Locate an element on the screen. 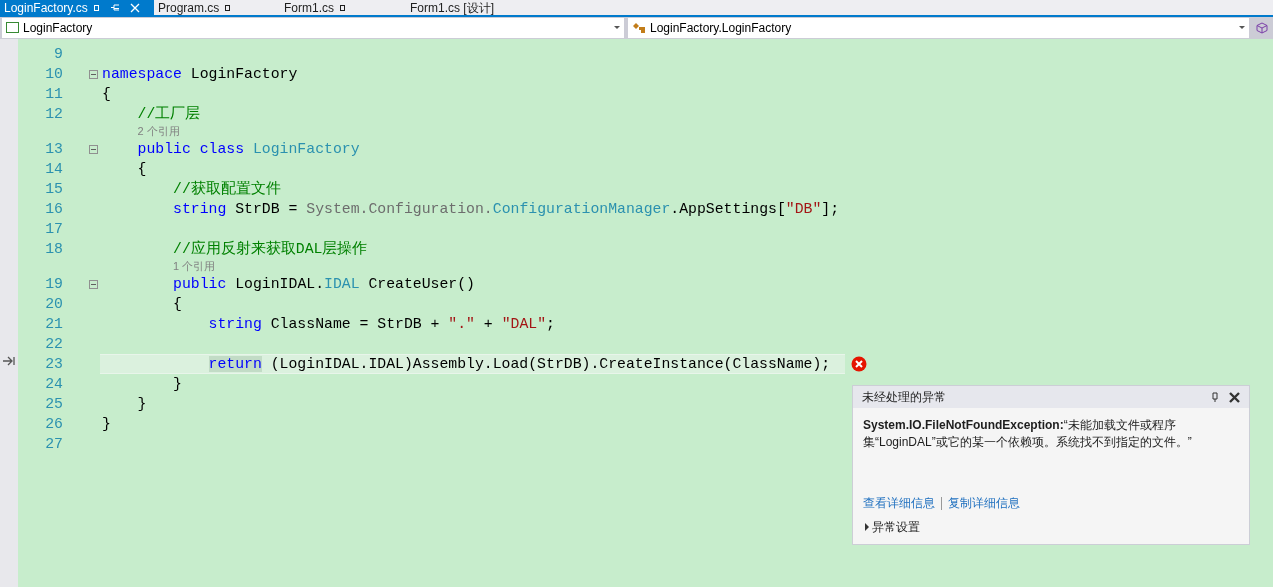 The image size is (1273, 587). file-tab: Form1.cs is located at coordinates (343, 7).